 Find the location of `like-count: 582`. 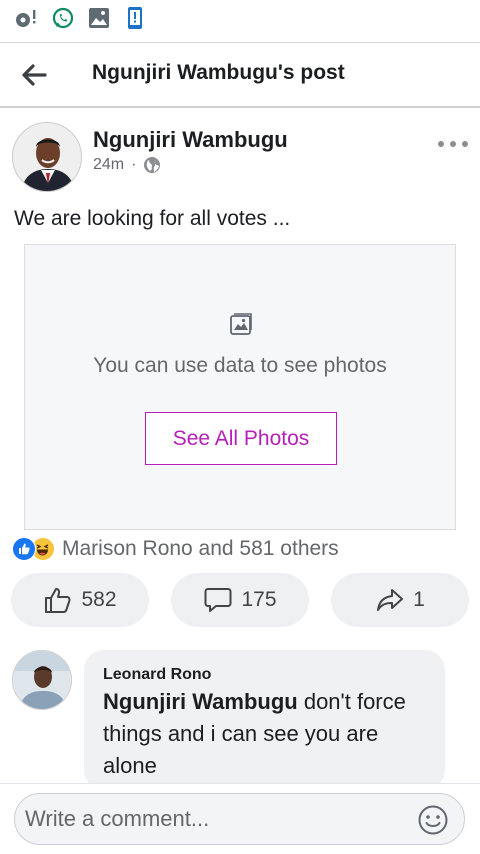

like-count: 582 is located at coordinates (99, 599).